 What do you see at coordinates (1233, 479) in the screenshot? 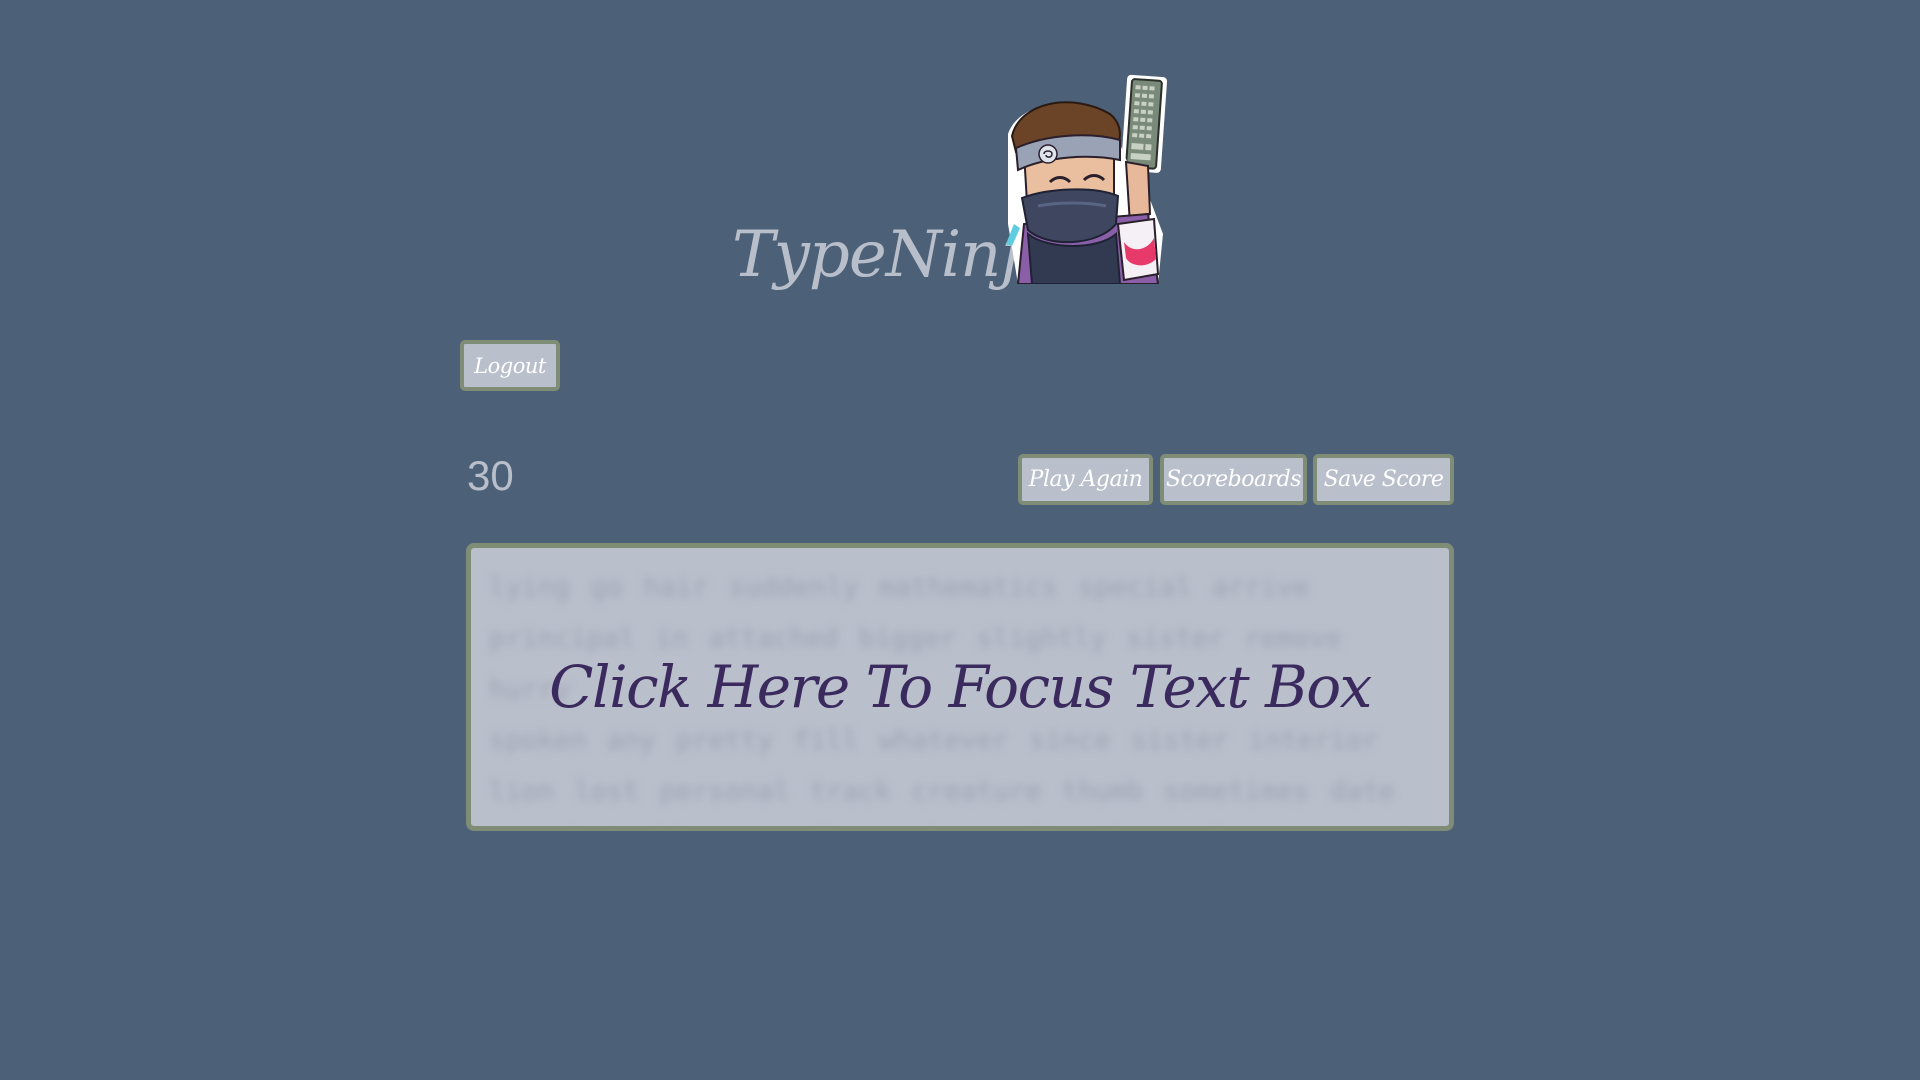
I see `scoreboards-button: Scoreboards` at bounding box center [1233, 479].